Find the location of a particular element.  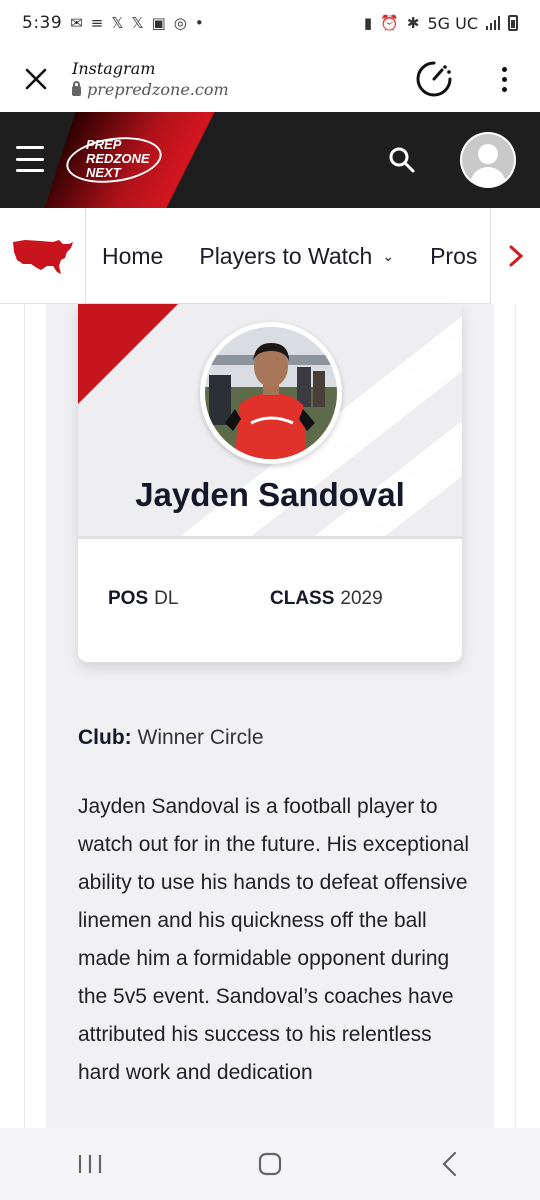

back-button is located at coordinates (450, 1164).